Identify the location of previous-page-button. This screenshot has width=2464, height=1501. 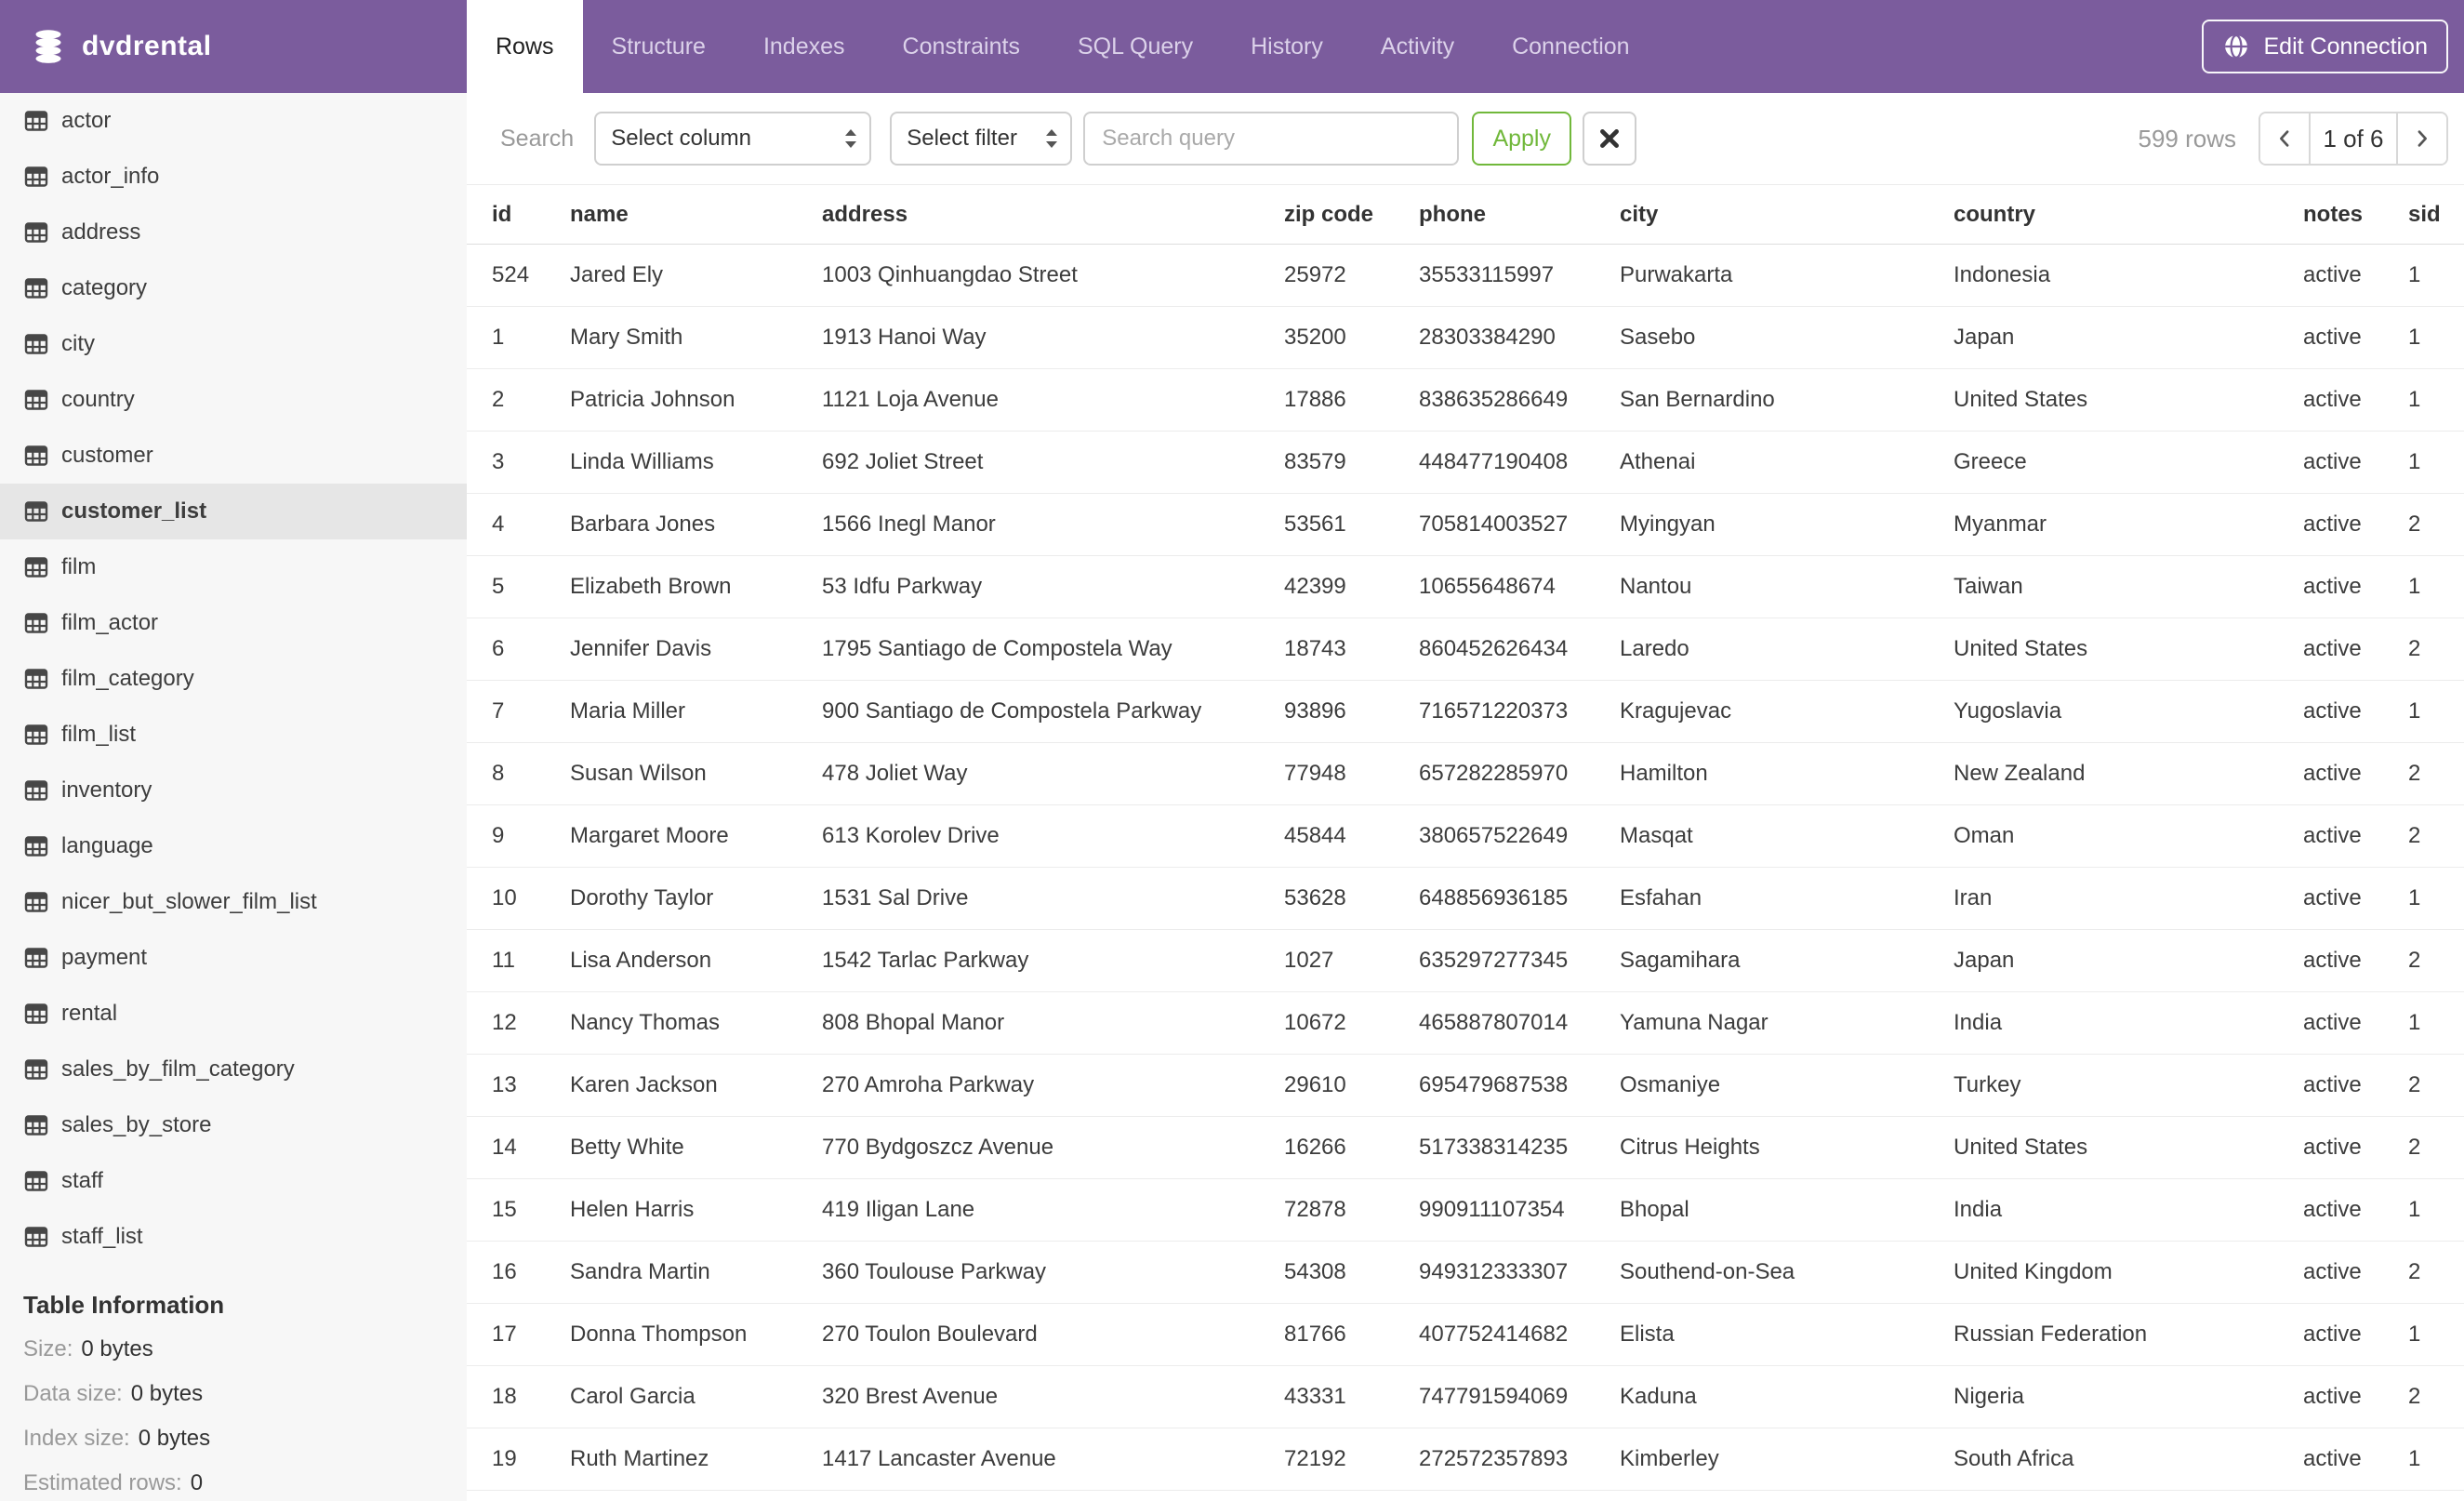
(2284, 138).